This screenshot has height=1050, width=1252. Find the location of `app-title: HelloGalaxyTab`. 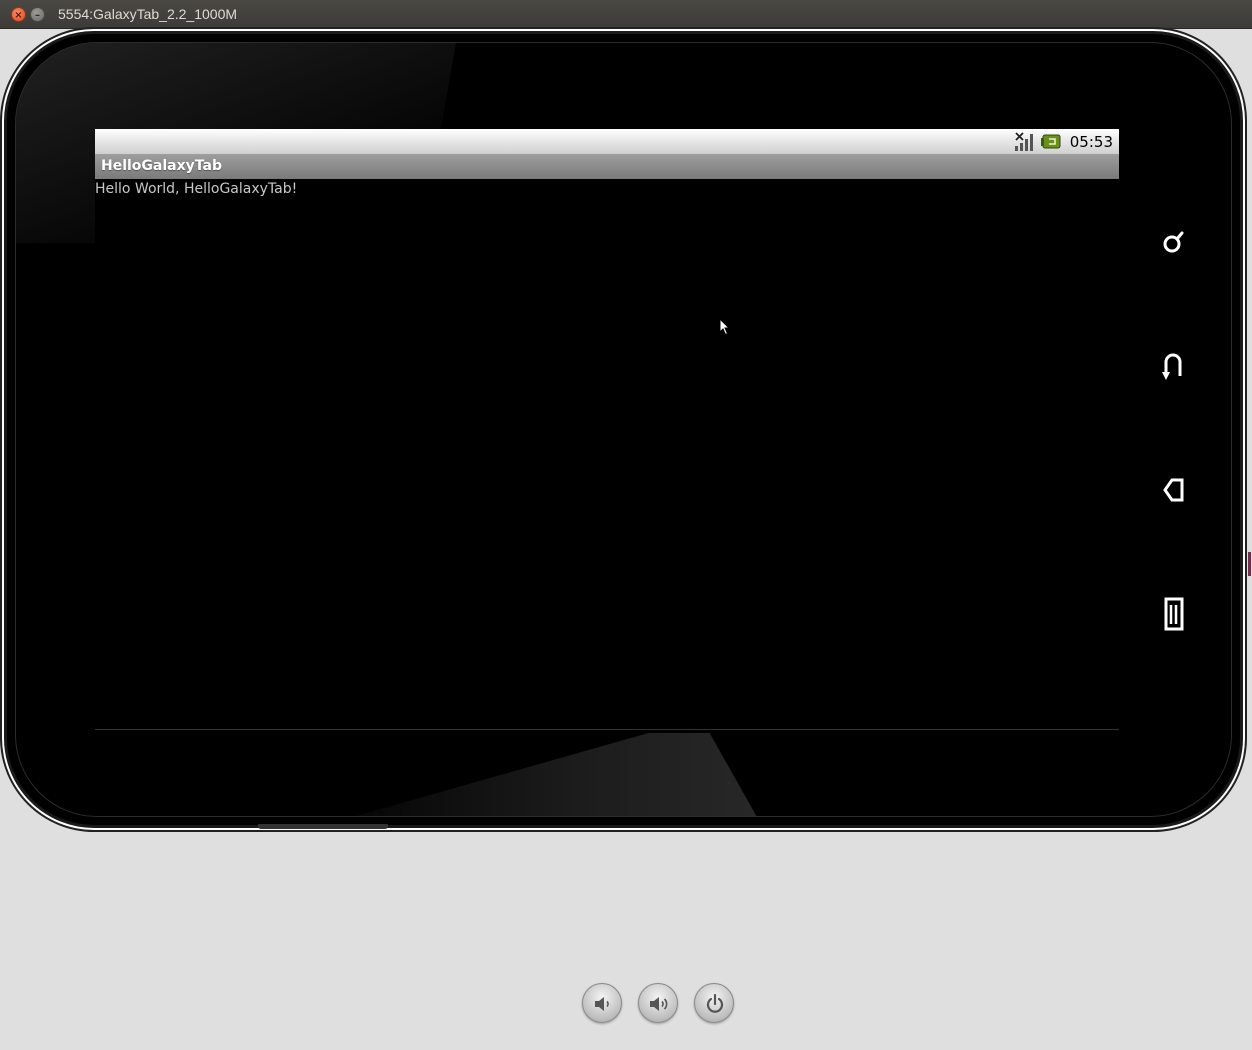

app-title: HelloGalaxyTab is located at coordinates (161, 166).